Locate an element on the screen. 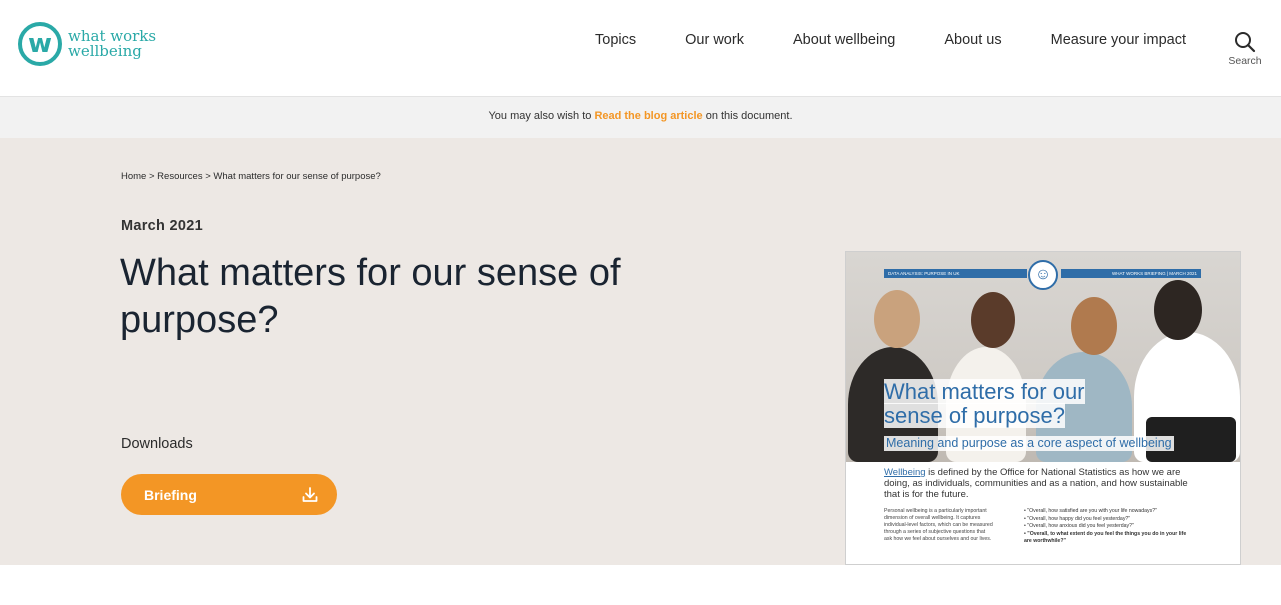 This screenshot has width=1281, height=605. breadcrumb-resources: Resources is located at coordinates (179, 176).